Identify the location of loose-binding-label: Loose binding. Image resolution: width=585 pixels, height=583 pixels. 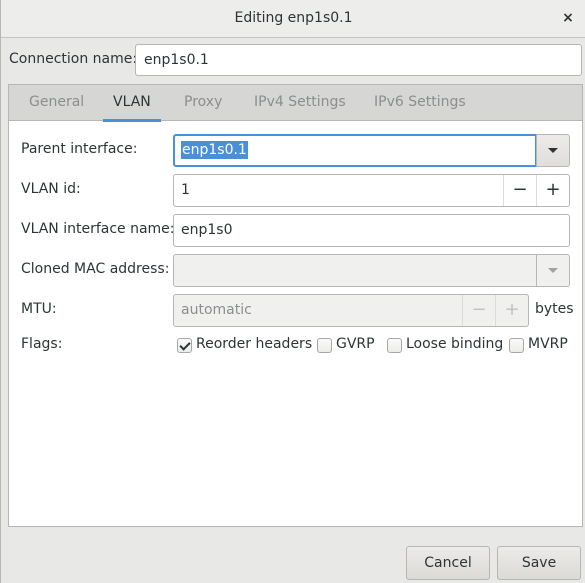
(454, 344).